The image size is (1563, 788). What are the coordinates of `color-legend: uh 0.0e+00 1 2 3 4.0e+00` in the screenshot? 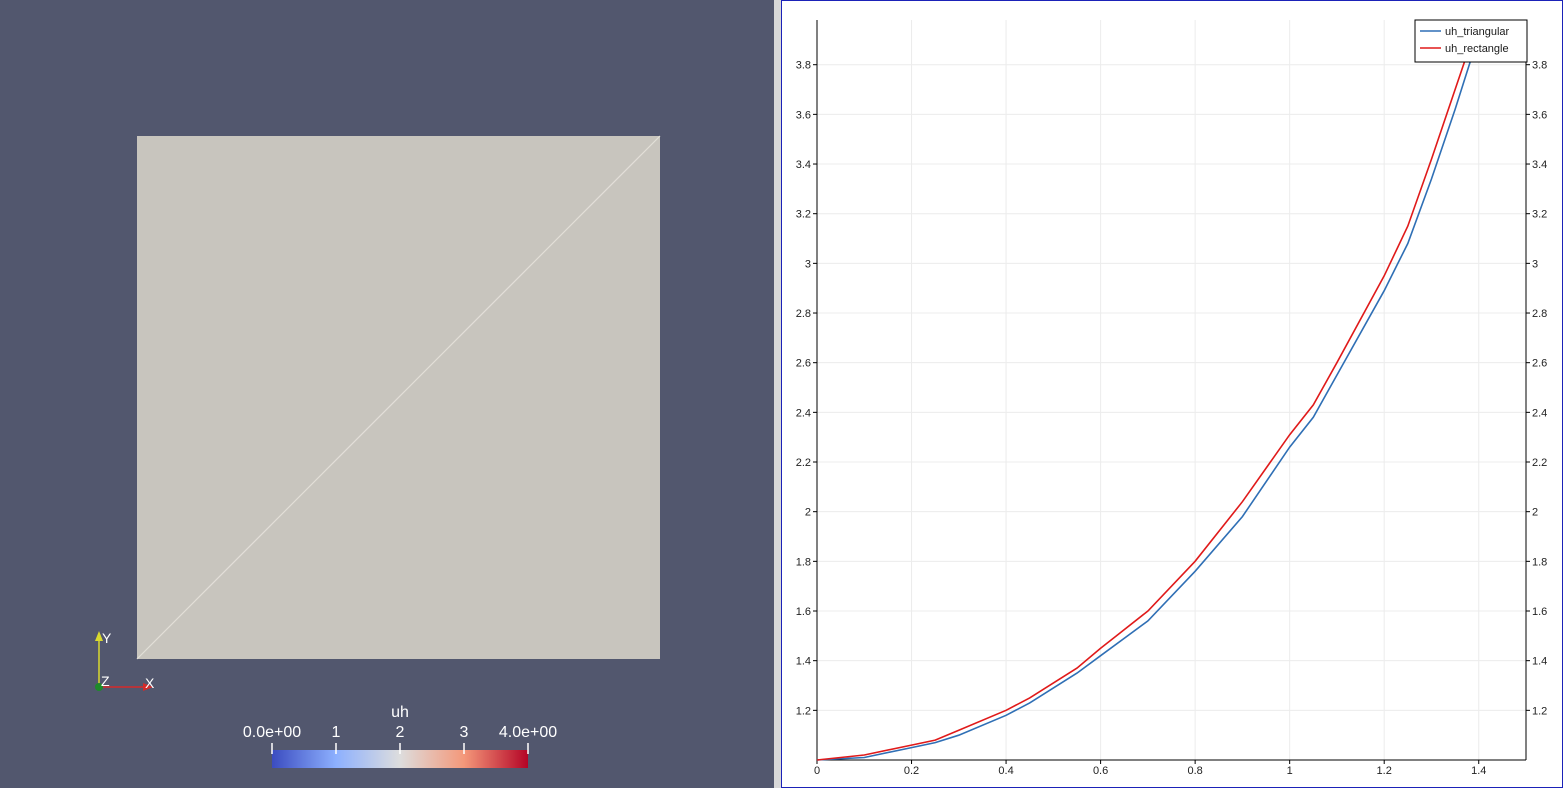 It's located at (400, 736).